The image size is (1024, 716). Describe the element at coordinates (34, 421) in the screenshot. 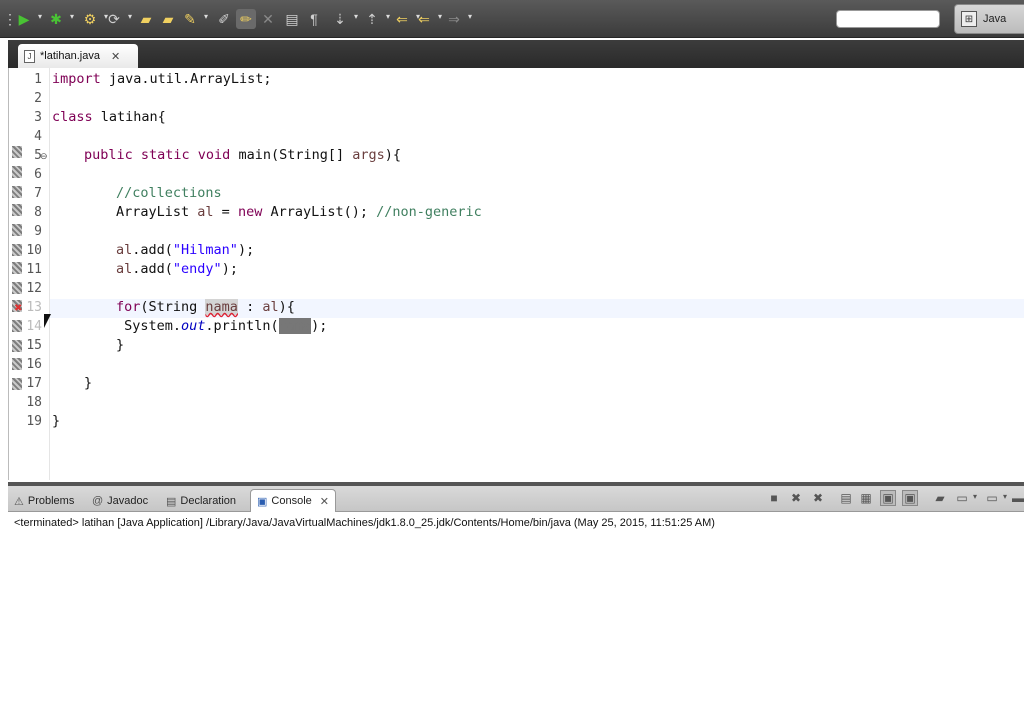

I see `line-number: 19` at that location.